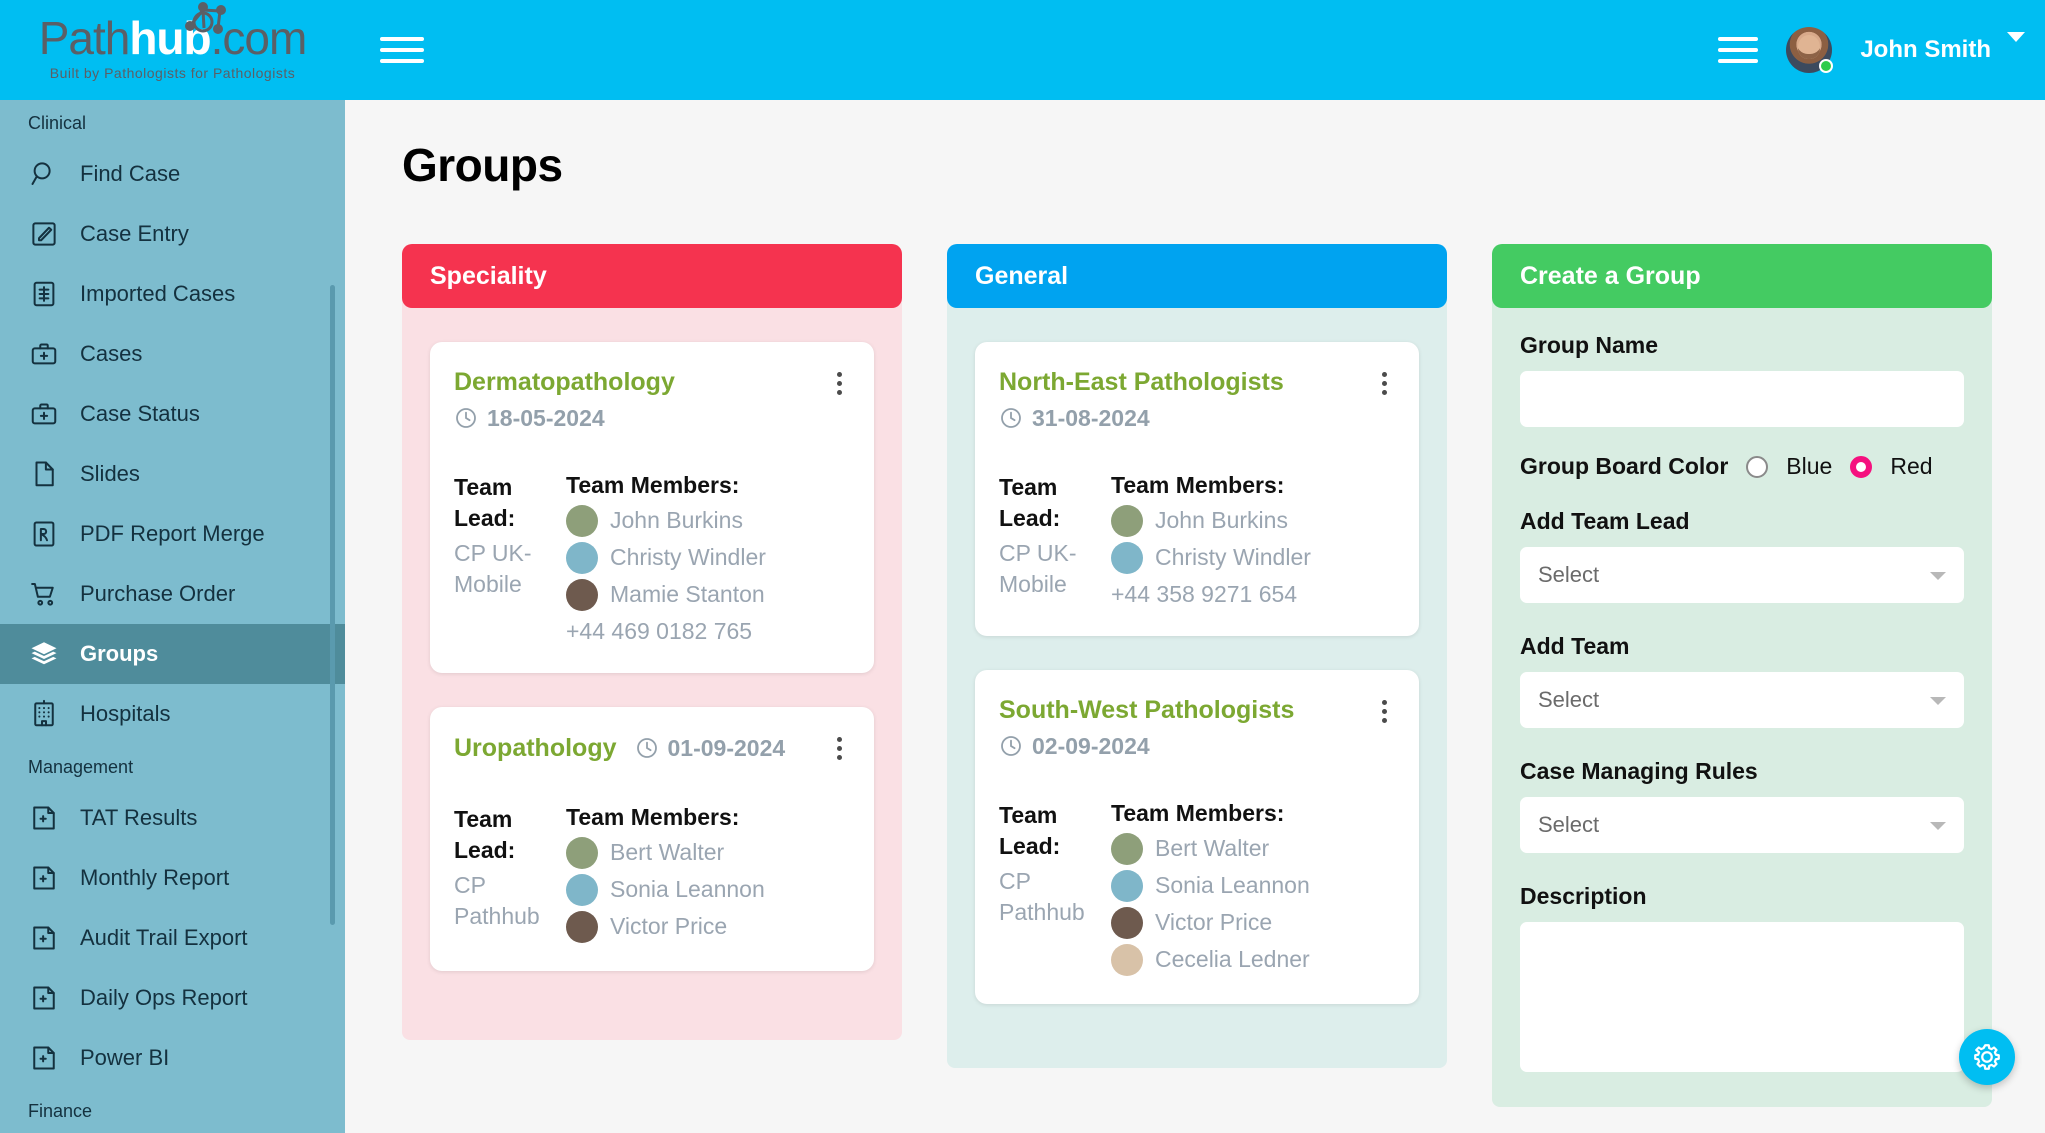  I want to click on add-team-select: Select, so click(1742, 700).